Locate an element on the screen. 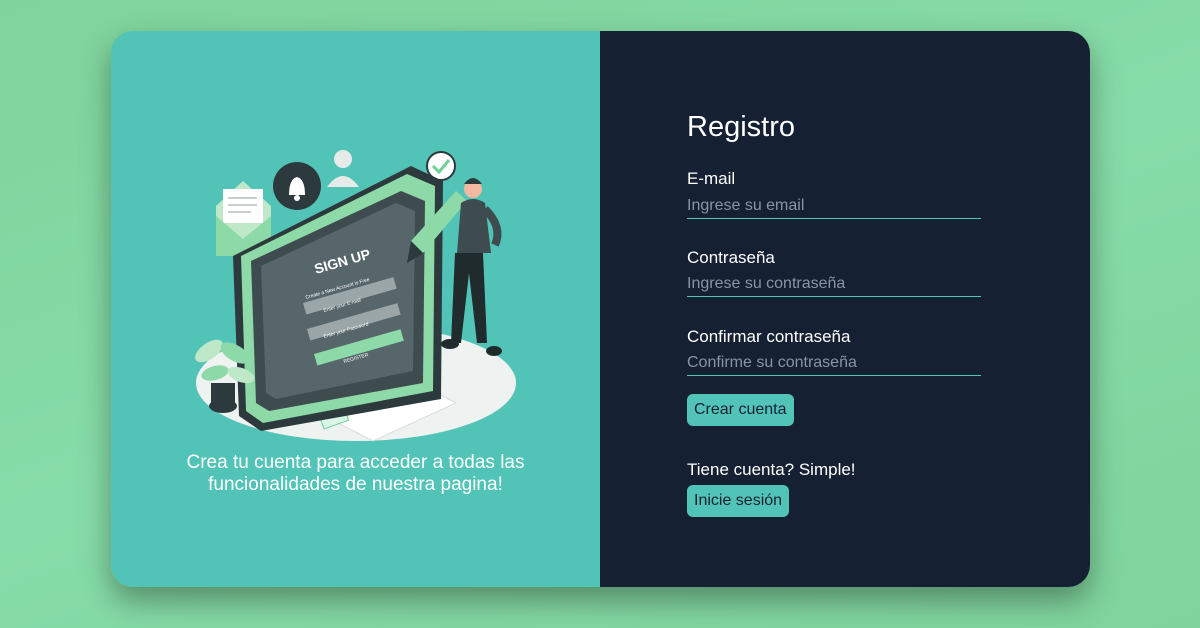 Image resolution: width=1200 pixels, height=628 pixels. confirm-password-field is located at coordinates (834, 363).